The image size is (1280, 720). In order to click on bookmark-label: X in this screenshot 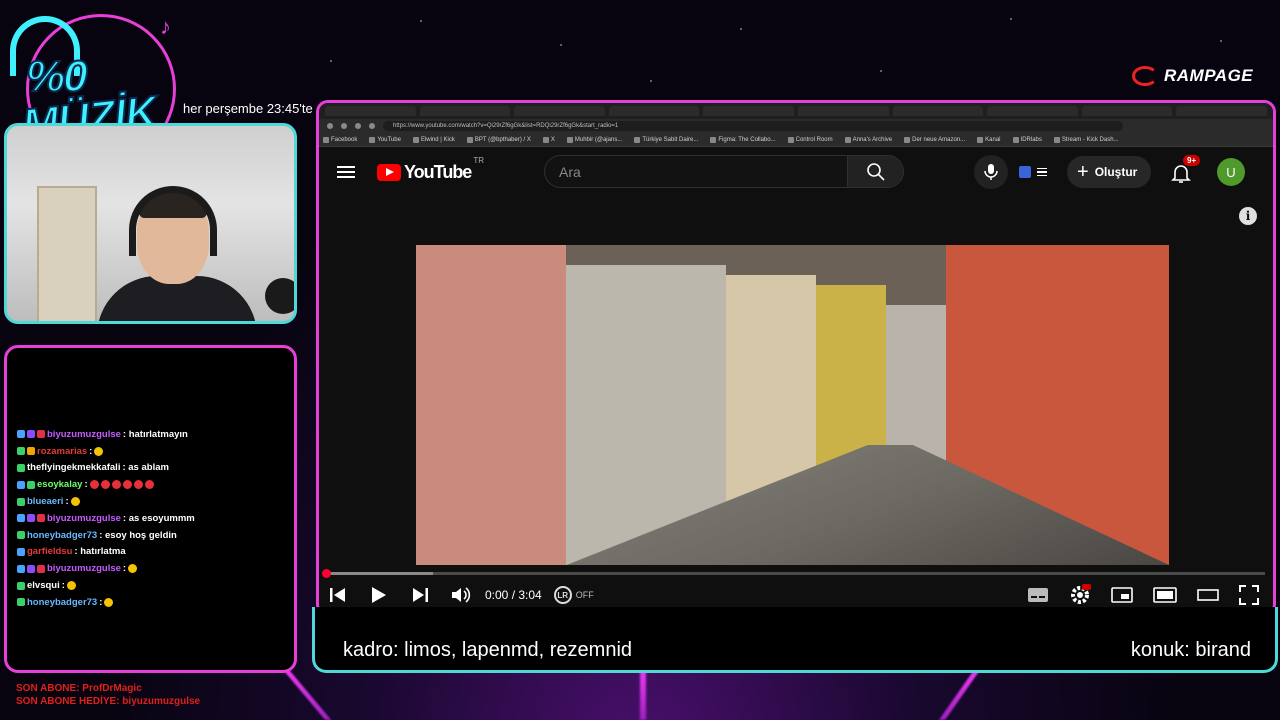, I will do `click(552, 139)`.